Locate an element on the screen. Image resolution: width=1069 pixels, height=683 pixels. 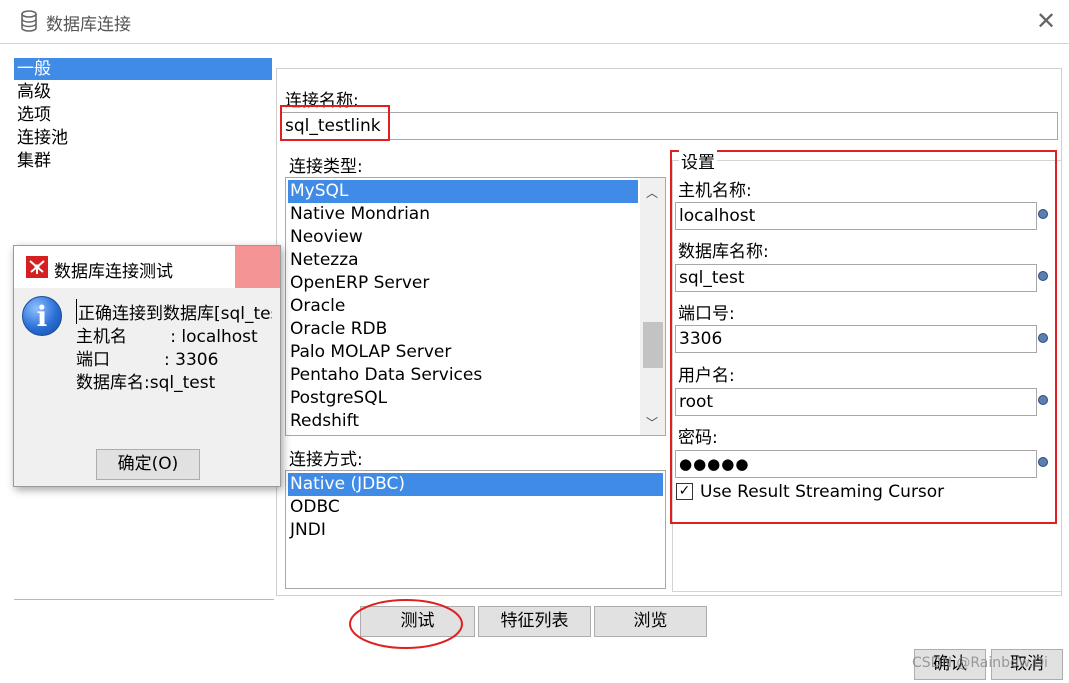
db-label: 数据库名称: is located at coordinates (723, 252).